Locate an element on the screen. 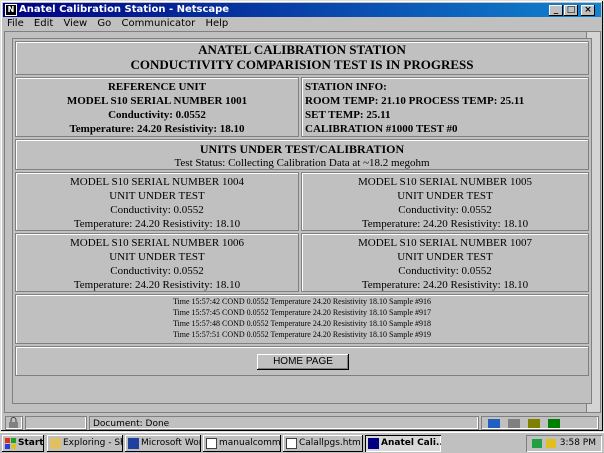 The image size is (604, 453). taskbar-item-word: Microsoft Word is located at coordinates (163, 443).